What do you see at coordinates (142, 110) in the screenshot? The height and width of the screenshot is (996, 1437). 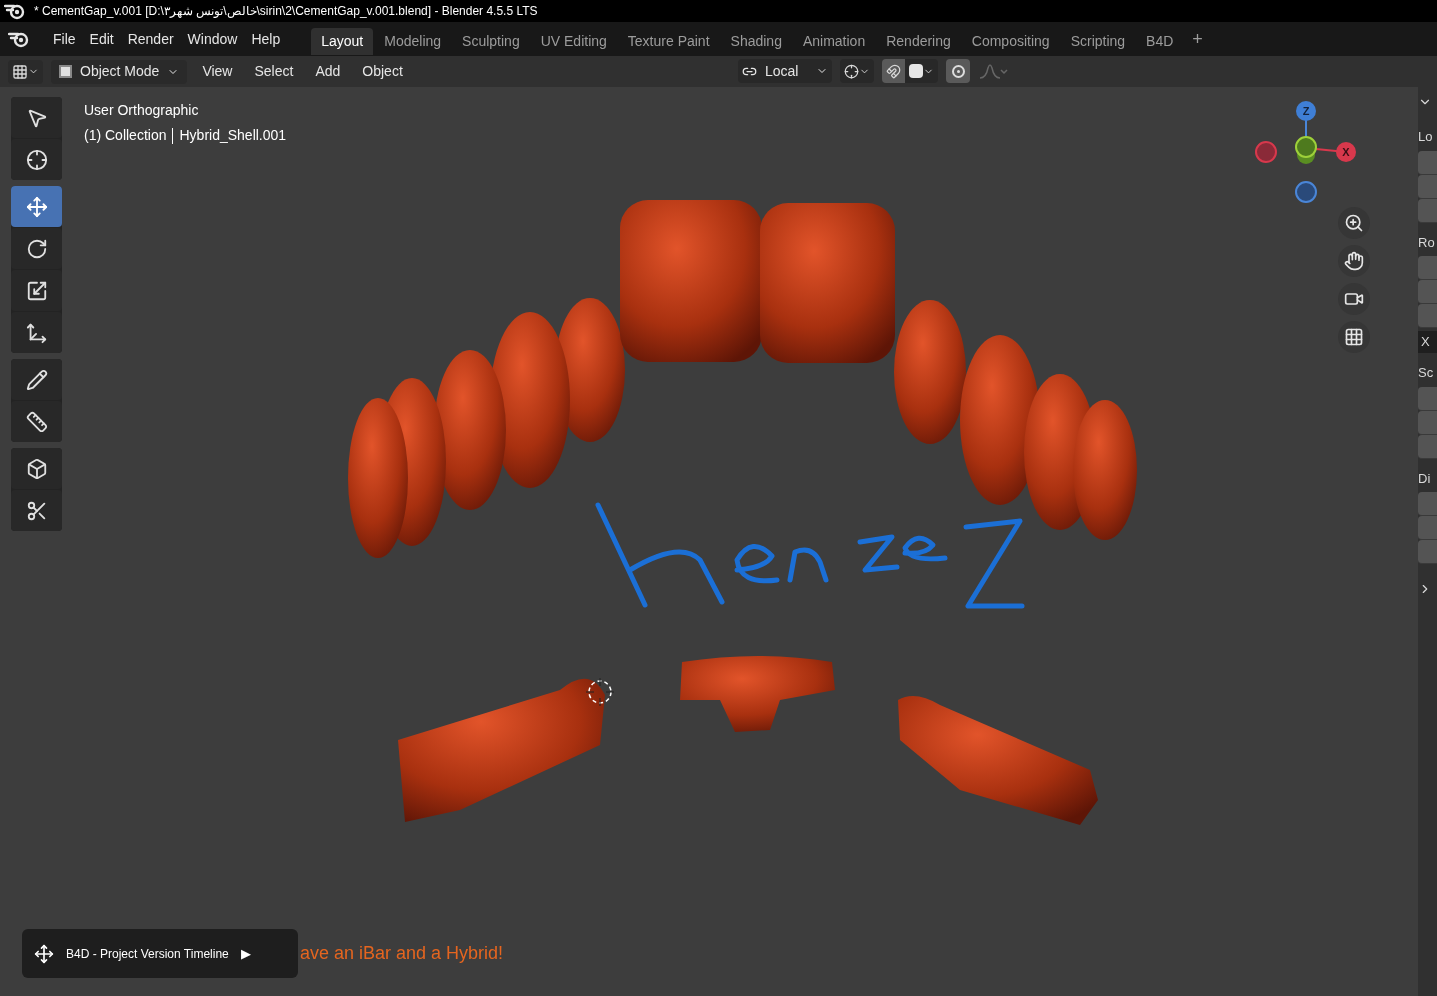 I see `view-name-label: User Orthographic` at bounding box center [142, 110].